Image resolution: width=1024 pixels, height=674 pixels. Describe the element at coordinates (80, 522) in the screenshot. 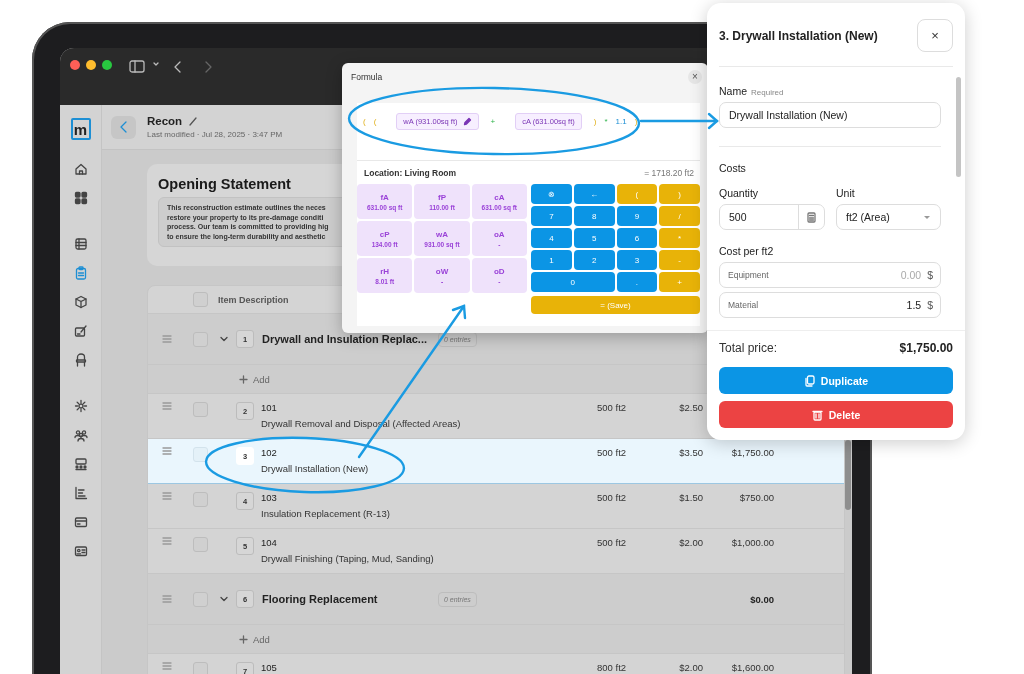

I see `card-icon` at that location.